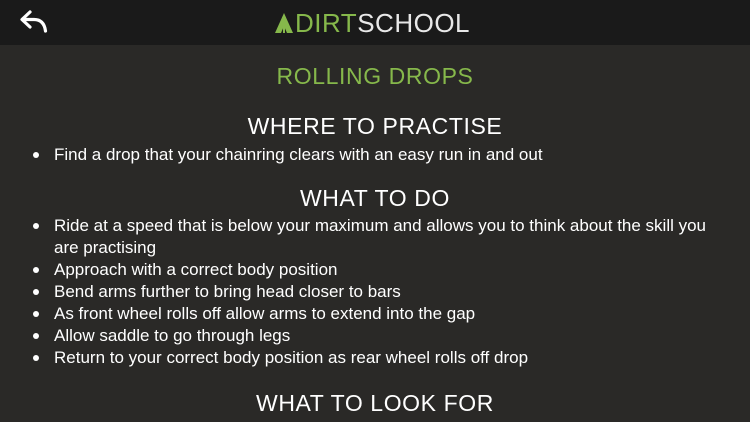  I want to click on back-button, so click(37, 22).